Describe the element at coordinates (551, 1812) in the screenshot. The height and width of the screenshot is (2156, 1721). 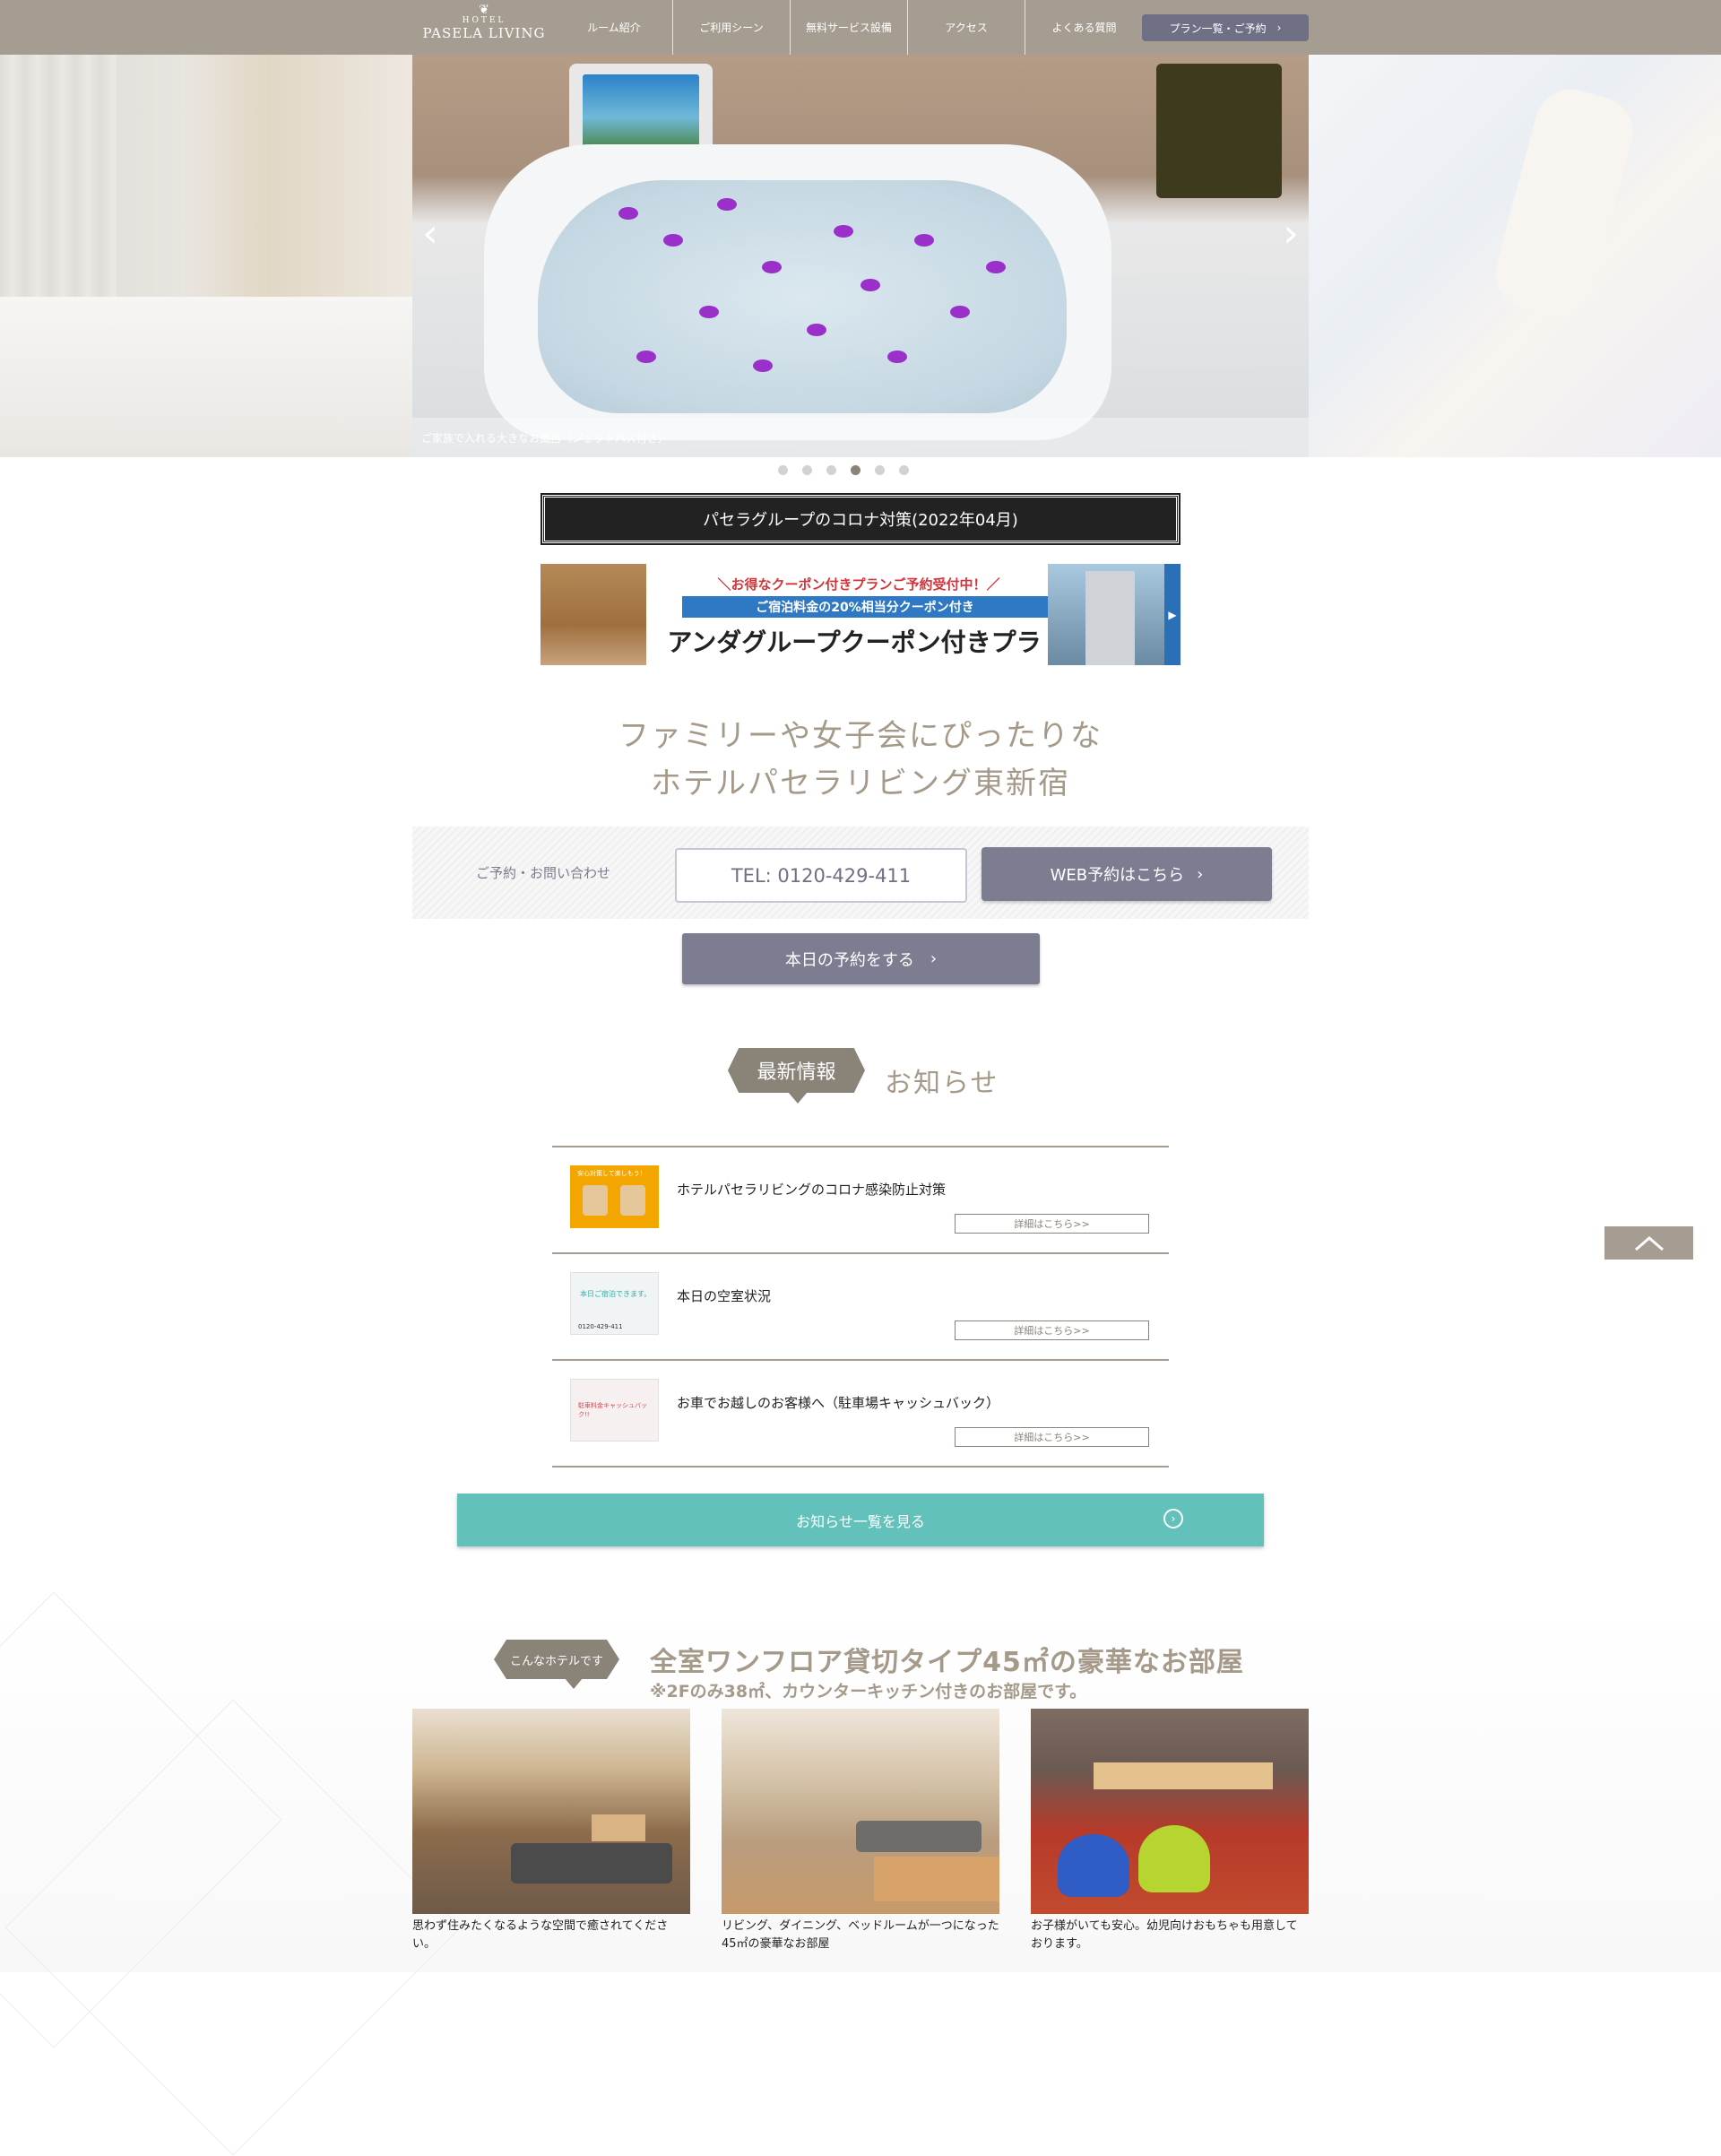
I see `room-photo-living` at that location.